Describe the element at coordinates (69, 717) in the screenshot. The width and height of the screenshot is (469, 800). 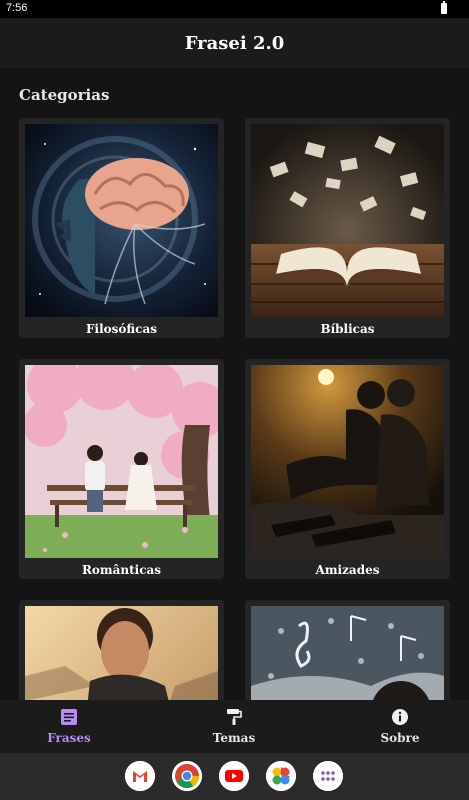
I see `quote-card-icon` at that location.